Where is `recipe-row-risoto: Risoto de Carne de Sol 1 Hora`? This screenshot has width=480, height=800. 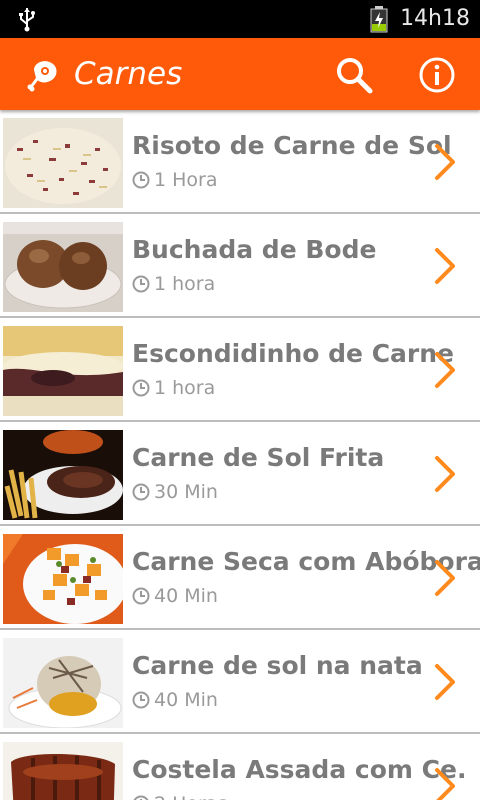
recipe-row-risoto: Risoto de Carne de Sol 1 Hora is located at coordinates (240, 162).